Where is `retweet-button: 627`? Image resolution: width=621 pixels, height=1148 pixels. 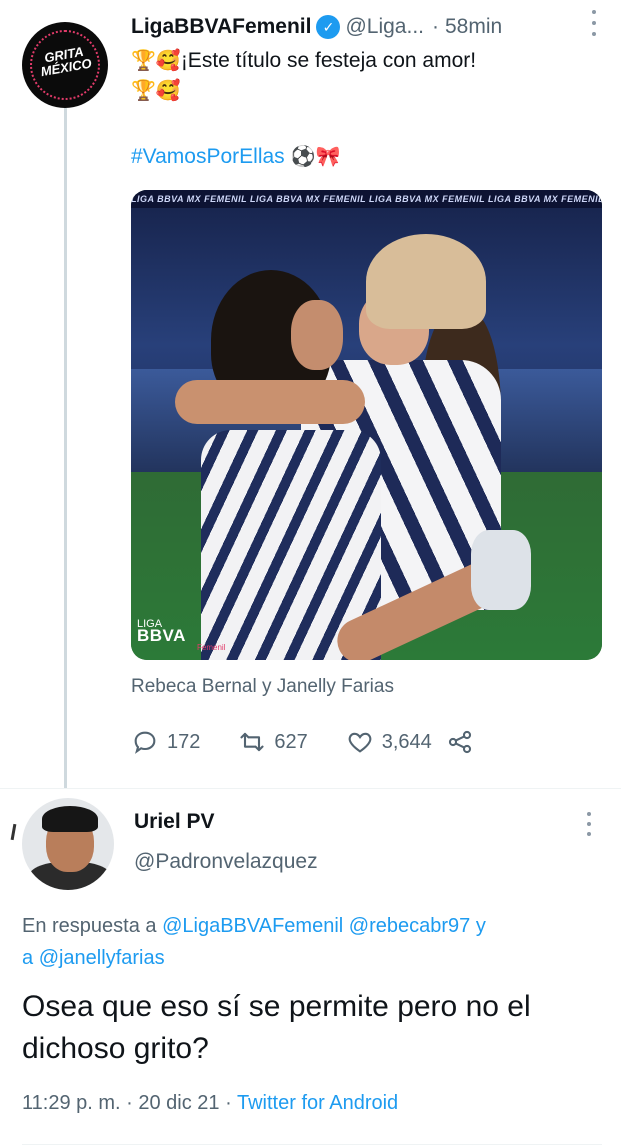 retweet-button: 627 is located at coordinates (273, 742).